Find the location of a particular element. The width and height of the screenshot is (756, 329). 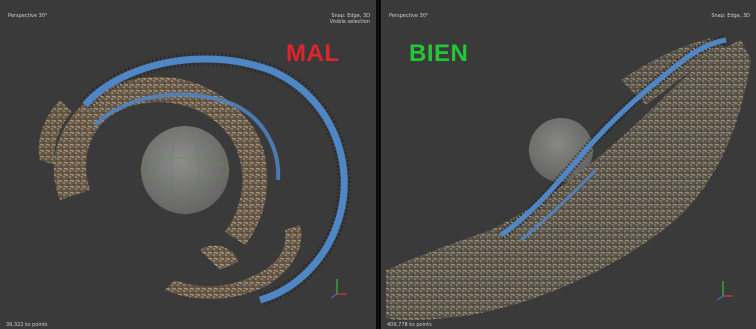

viewport-right-point-count: 409,778 ks points is located at coordinates (409, 325).